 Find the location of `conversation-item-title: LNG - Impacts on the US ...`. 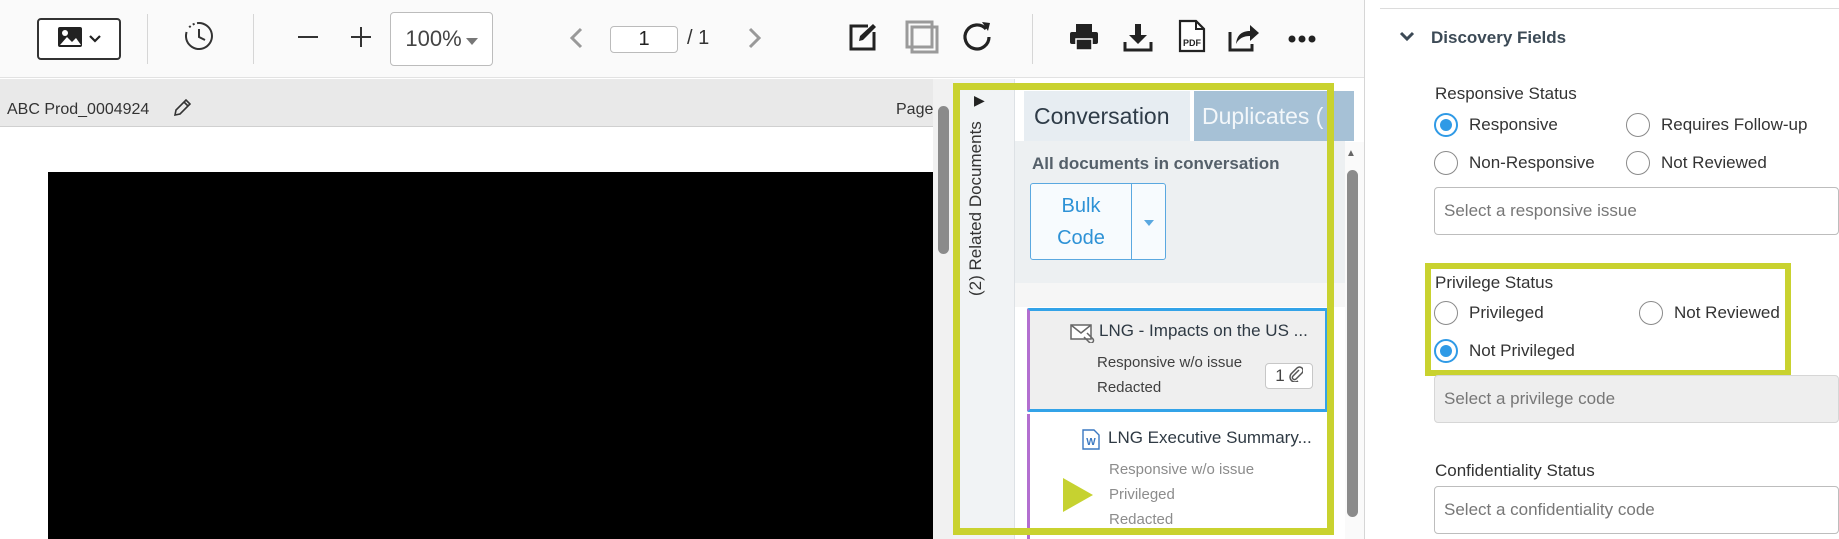

conversation-item-title: LNG - Impacts on the US ... is located at coordinates (1203, 330).